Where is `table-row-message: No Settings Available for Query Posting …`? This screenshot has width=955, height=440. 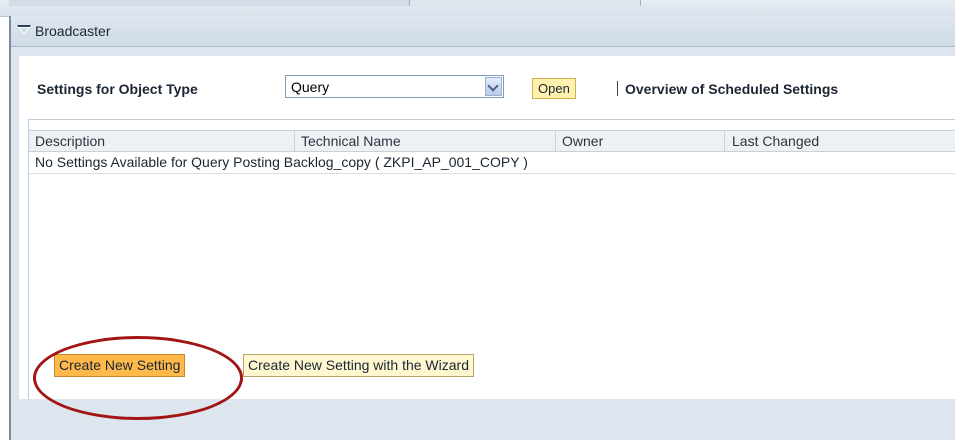 table-row-message: No Settings Available for Query Posting … is located at coordinates (281, 162).